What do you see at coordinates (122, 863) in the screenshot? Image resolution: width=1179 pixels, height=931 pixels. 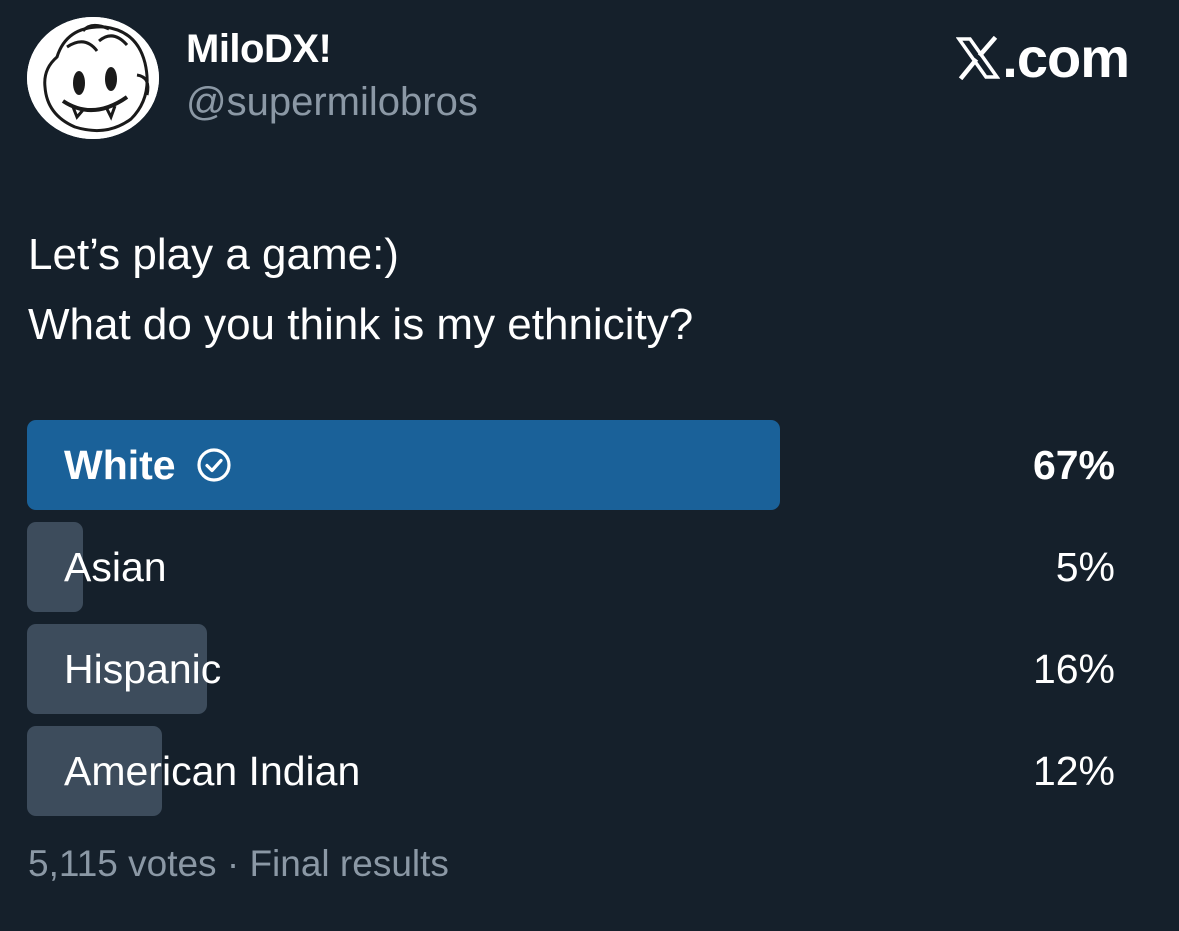 I see `vote-count: 5,115 votes` at bounding box center [122, 863].